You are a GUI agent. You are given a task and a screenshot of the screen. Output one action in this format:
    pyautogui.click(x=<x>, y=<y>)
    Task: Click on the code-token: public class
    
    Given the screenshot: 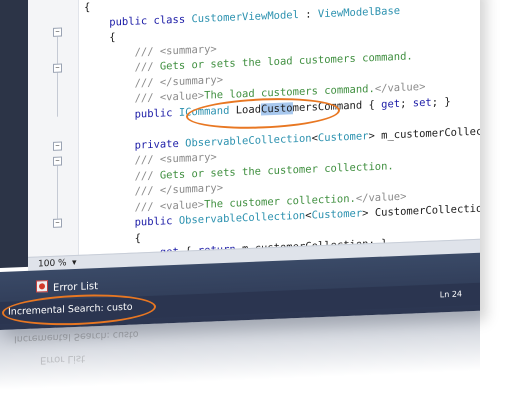 What is the action you would take?
    pyautogui.click(x=138, y=21)
    